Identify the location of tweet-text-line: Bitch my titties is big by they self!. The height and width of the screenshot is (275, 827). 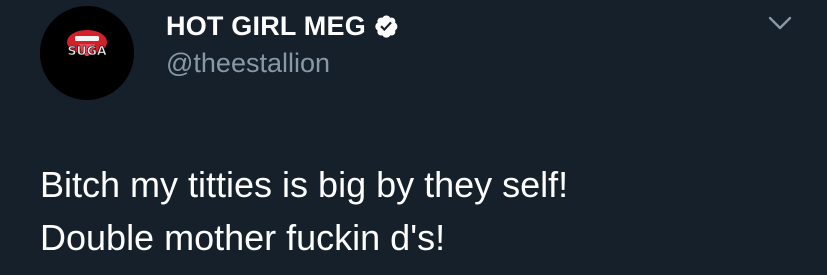
(304, 184).